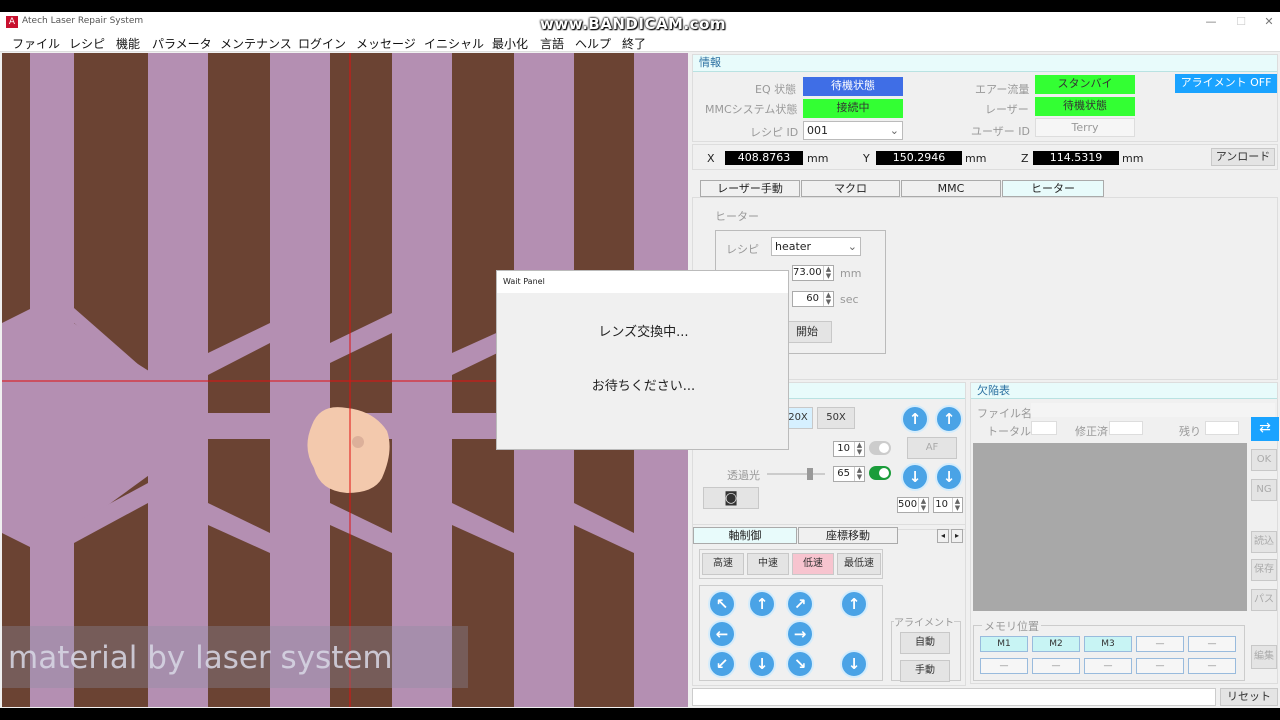 The width and height of the screenshot is (1280, 720). I want to click on menu-maintenance: メンテナンス, so click(256, 43).